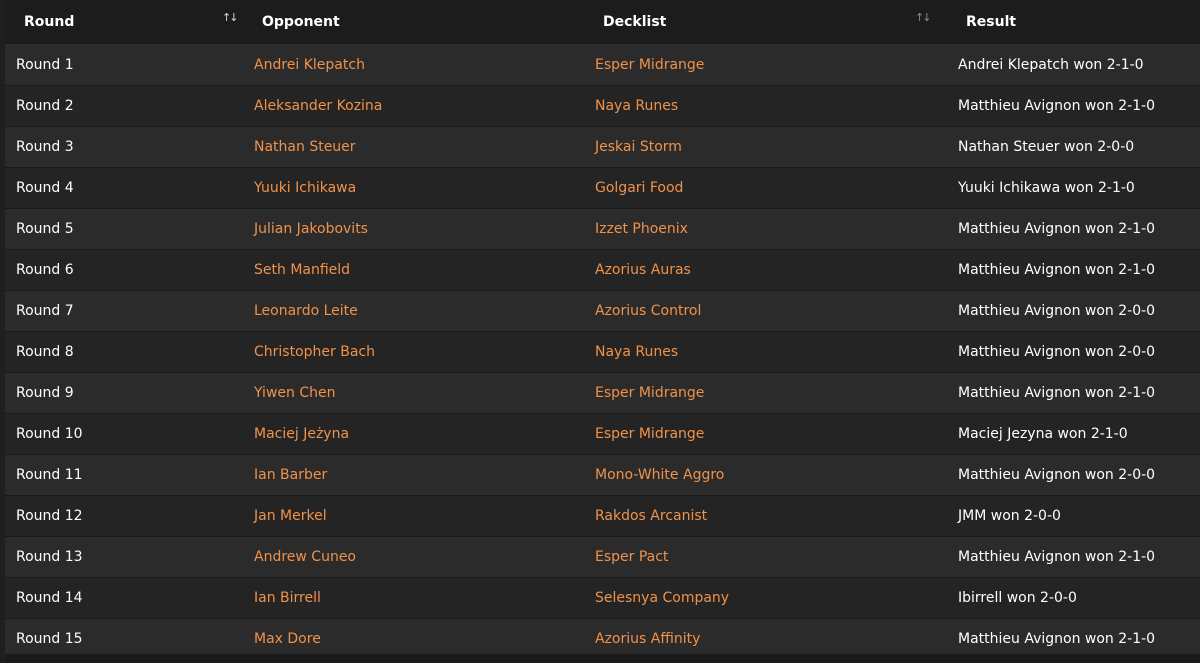 The height and width of the screenshot is (663, 1200). What do you see at coordinates (301, 22) in the screenshot?
I see `header-opponent-label: Opponent` at bounding box center [301, 22].